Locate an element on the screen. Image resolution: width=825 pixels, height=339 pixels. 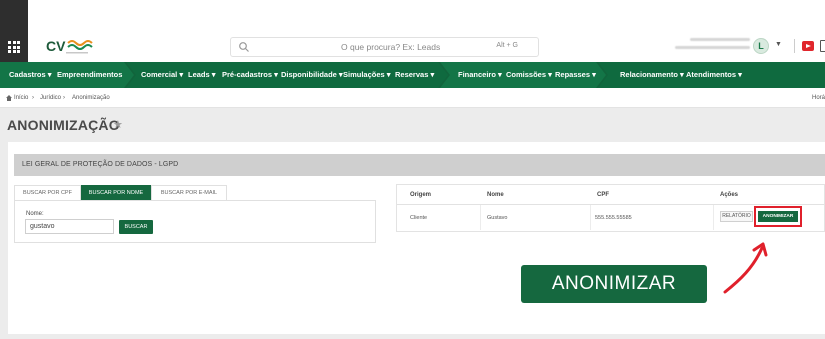
breadcrumb-item-inicio: Início is located at coordinates (21, 98).